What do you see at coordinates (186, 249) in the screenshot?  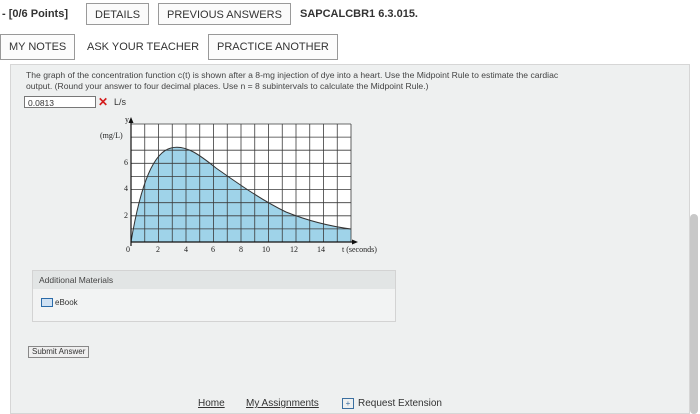 I see `x-tick-4: 4` at bounding box center [186, 249].